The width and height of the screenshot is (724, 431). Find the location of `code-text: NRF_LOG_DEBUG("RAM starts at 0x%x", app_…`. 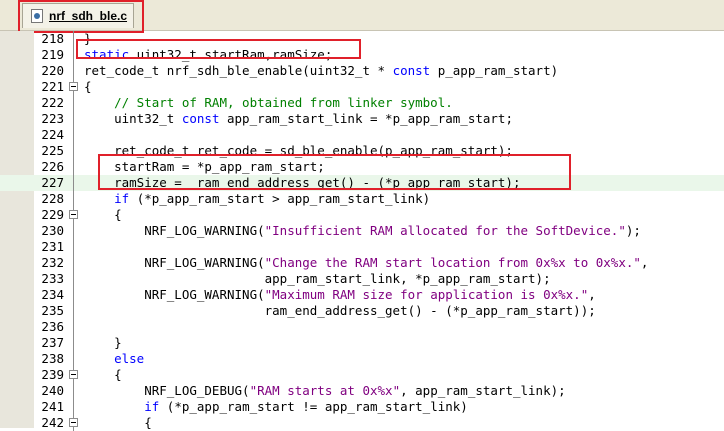

code-text: NRF_LOG_DEBUG("RAM starts at 0x%x", app_… is located at coordinates (325, 391).